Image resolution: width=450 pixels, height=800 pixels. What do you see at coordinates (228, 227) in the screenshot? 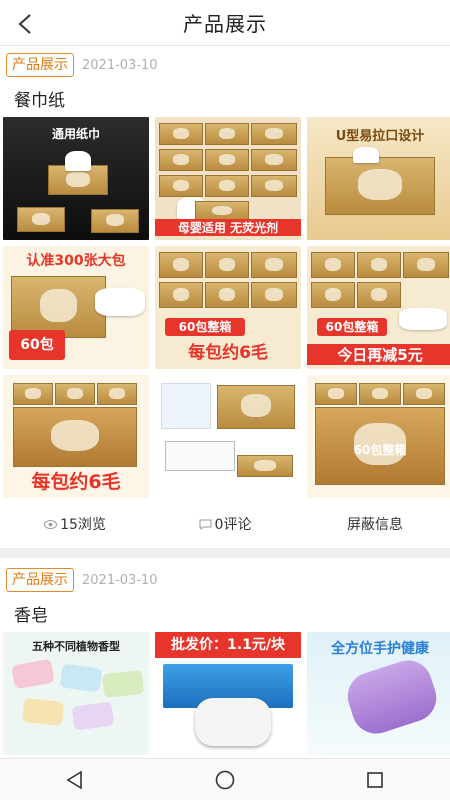
I see `image-caption: 母婴适用 无荧光剂` at bounding box center [228, 227].